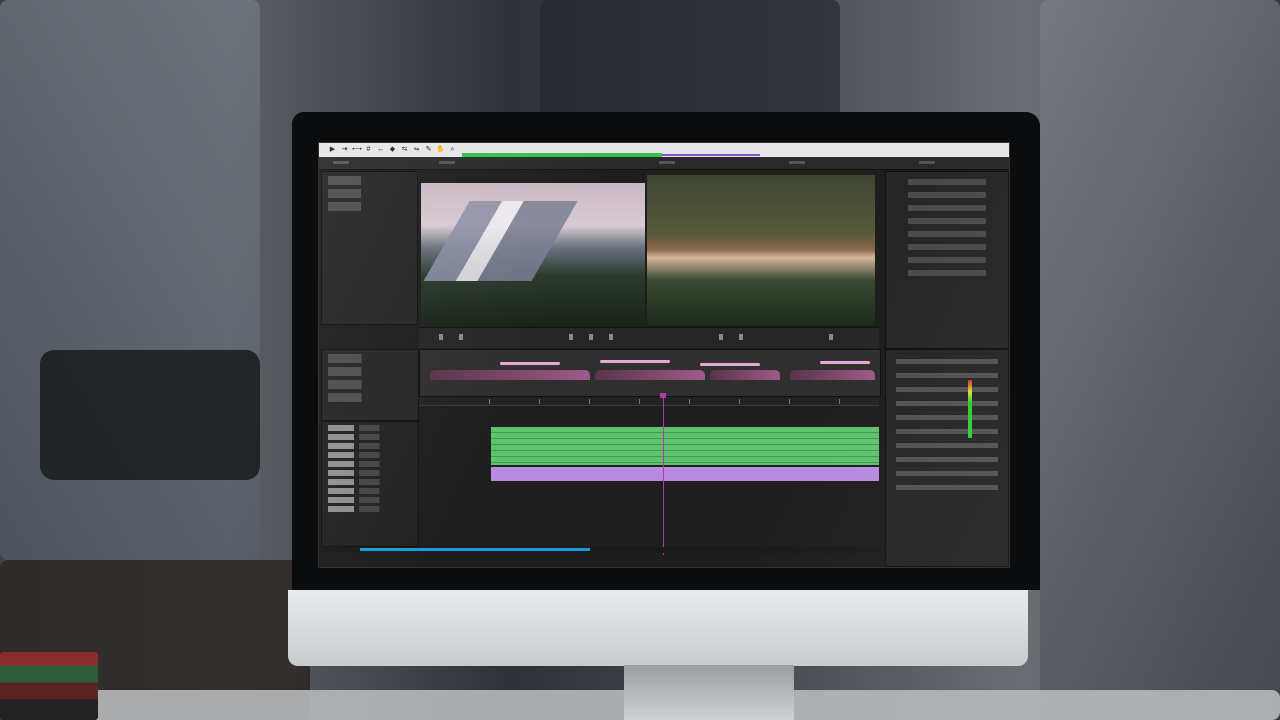 Image resolution: width=1280 pixels, height=720 pixels. I want to click on mountain-image, so click(533, 241).